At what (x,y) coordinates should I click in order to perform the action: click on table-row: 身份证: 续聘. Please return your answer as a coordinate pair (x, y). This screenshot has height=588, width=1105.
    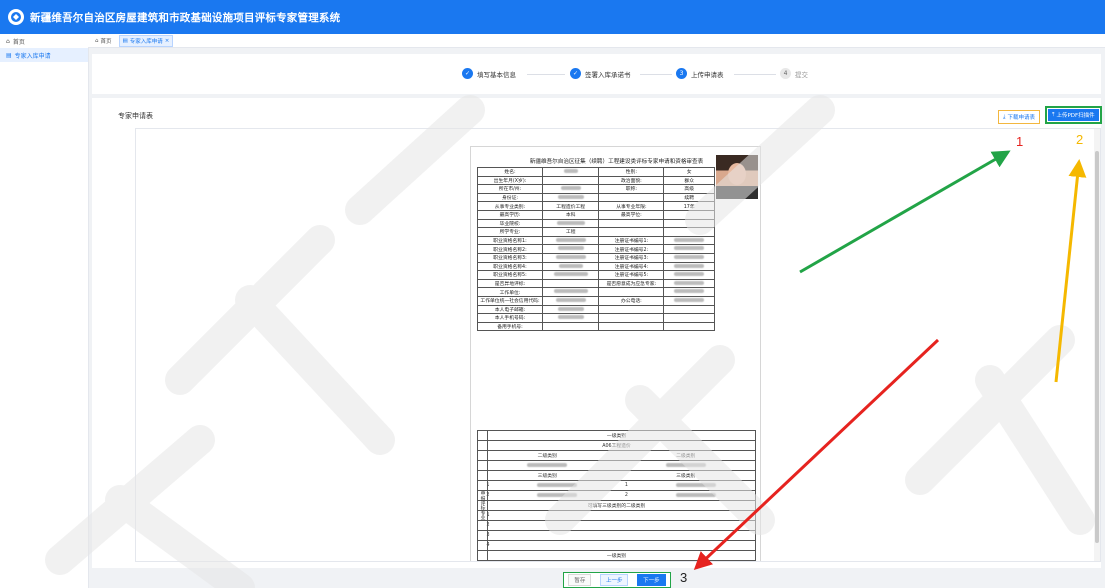
    Looking at the image, I should click on (596, 197).